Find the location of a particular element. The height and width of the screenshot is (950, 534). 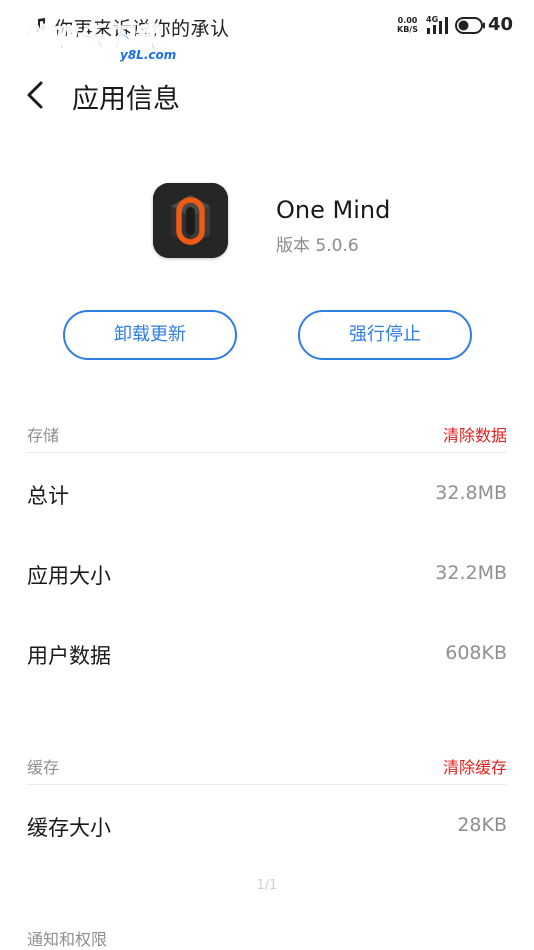

app-size-label: 应用大小 is located at coordinates (69, 576).